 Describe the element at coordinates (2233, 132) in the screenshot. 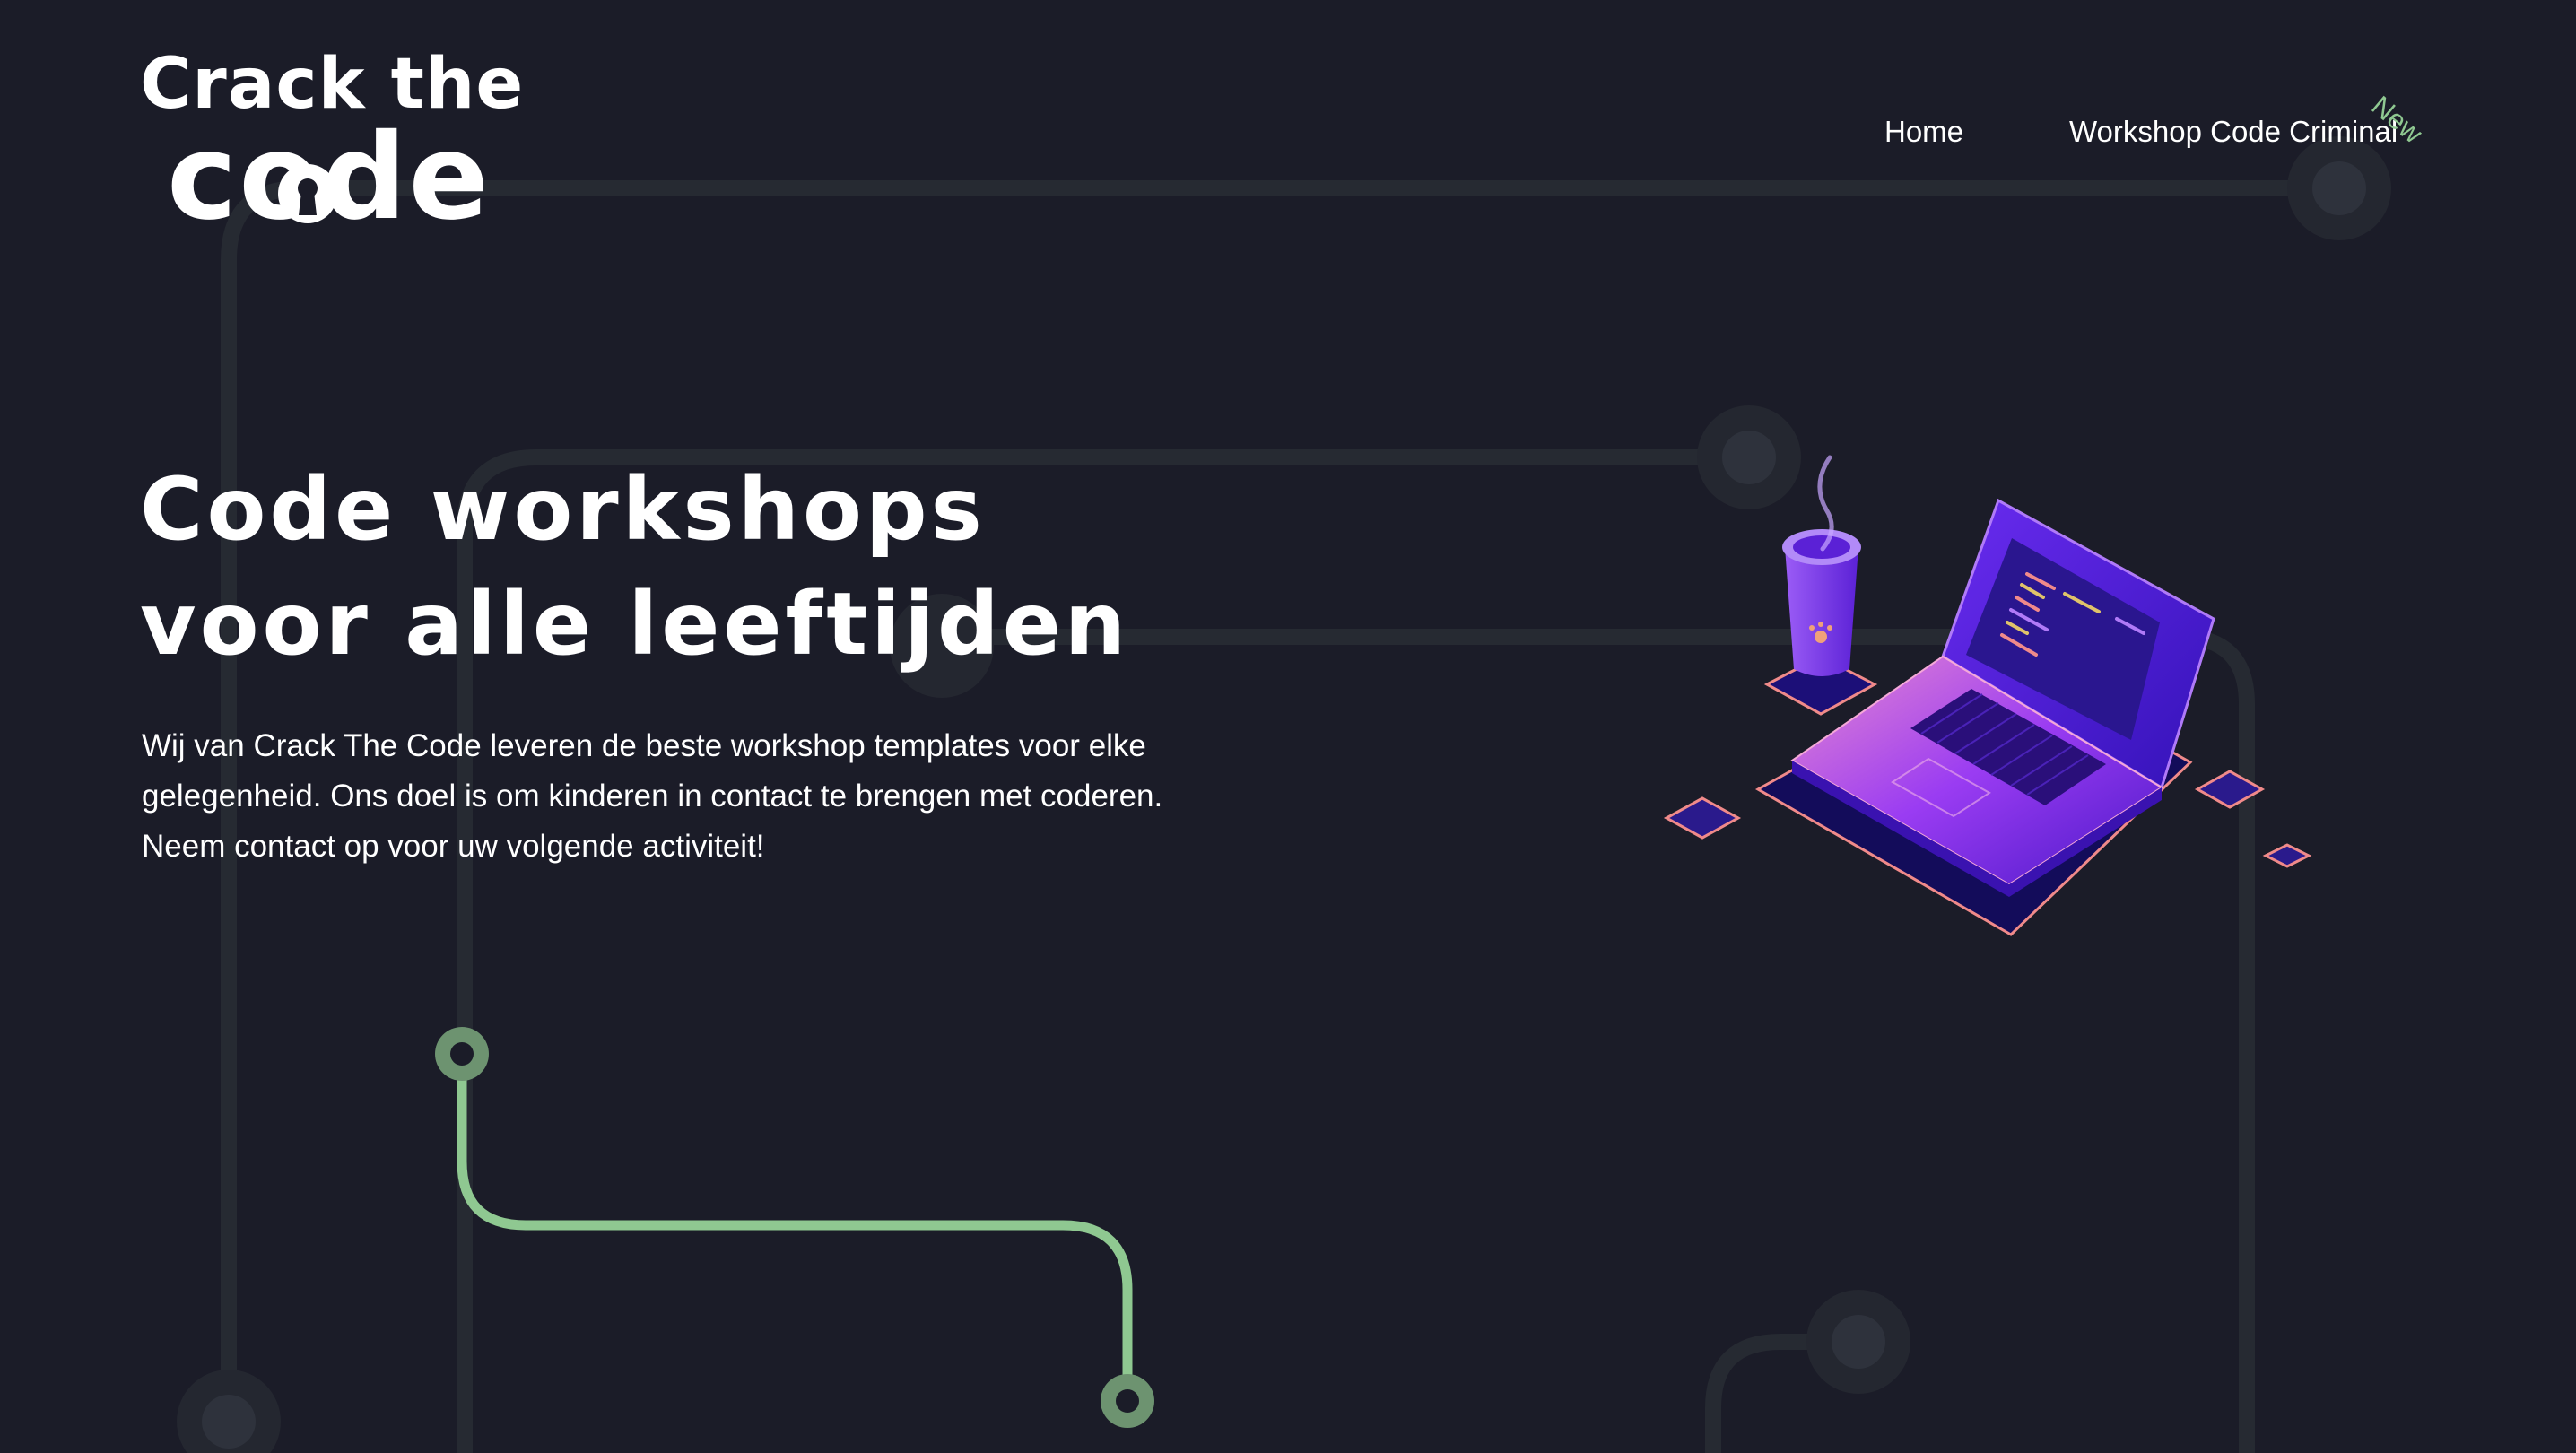

I see `nav-item-workshop-code-criminal: Workshop Code Criminal` at that location.